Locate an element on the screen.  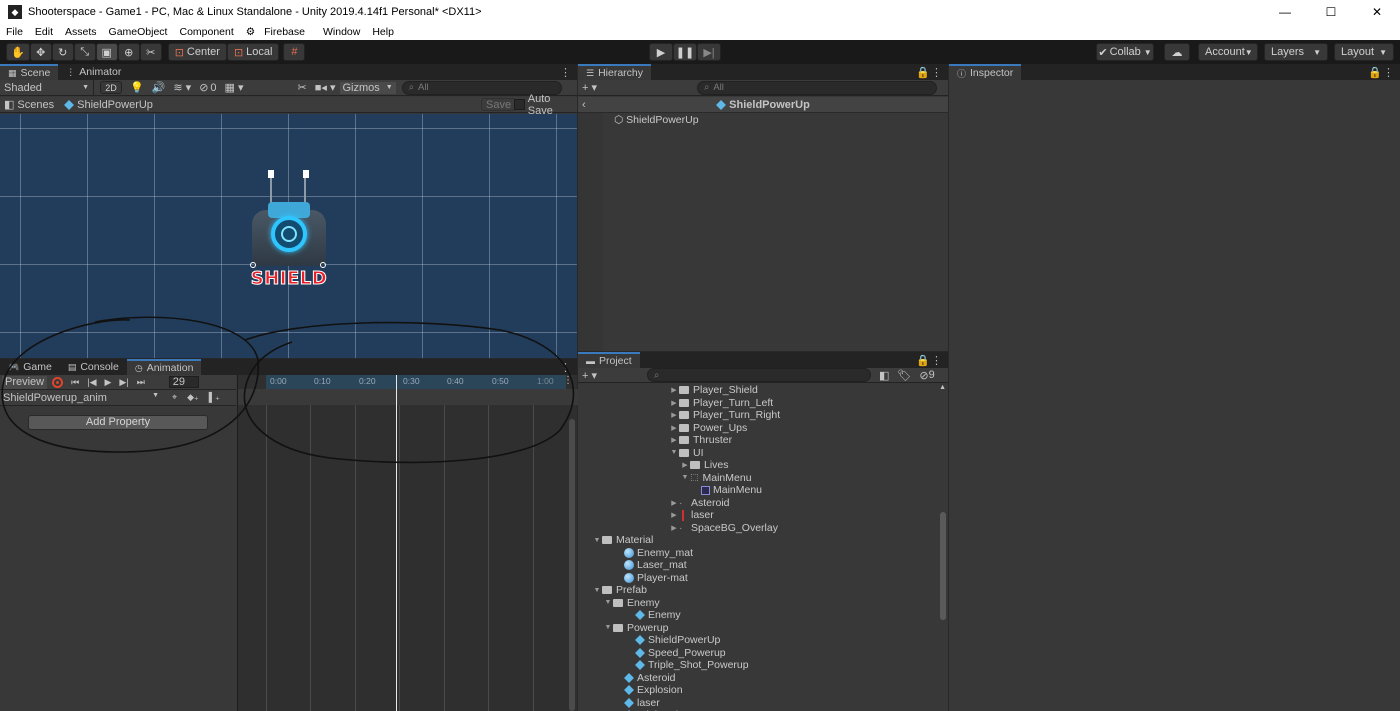
play-button: ▶ is located at coordinates (661, 52).